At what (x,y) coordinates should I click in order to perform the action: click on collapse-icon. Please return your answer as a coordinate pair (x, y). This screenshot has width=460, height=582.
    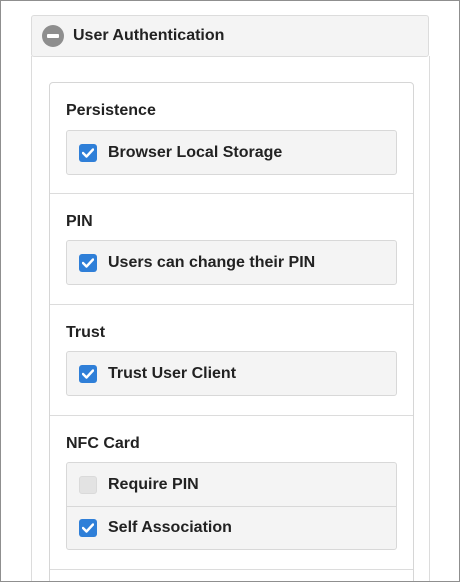
    Looking at the image, I should click on (53, 36).